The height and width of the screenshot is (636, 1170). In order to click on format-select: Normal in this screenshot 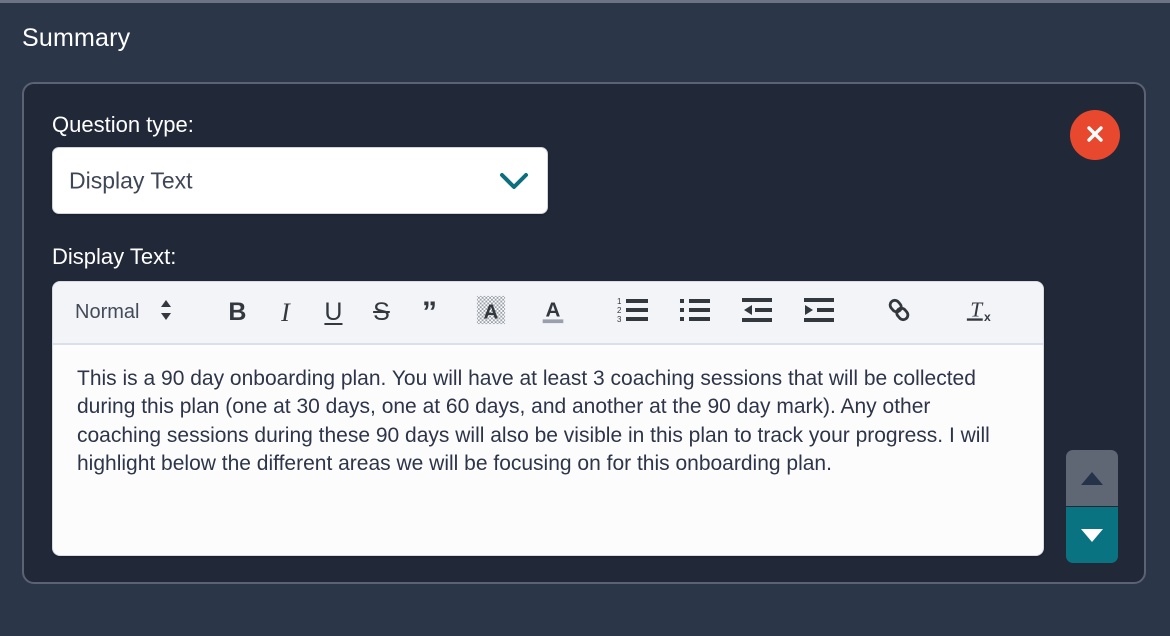, I will do `click(124, 312)`.